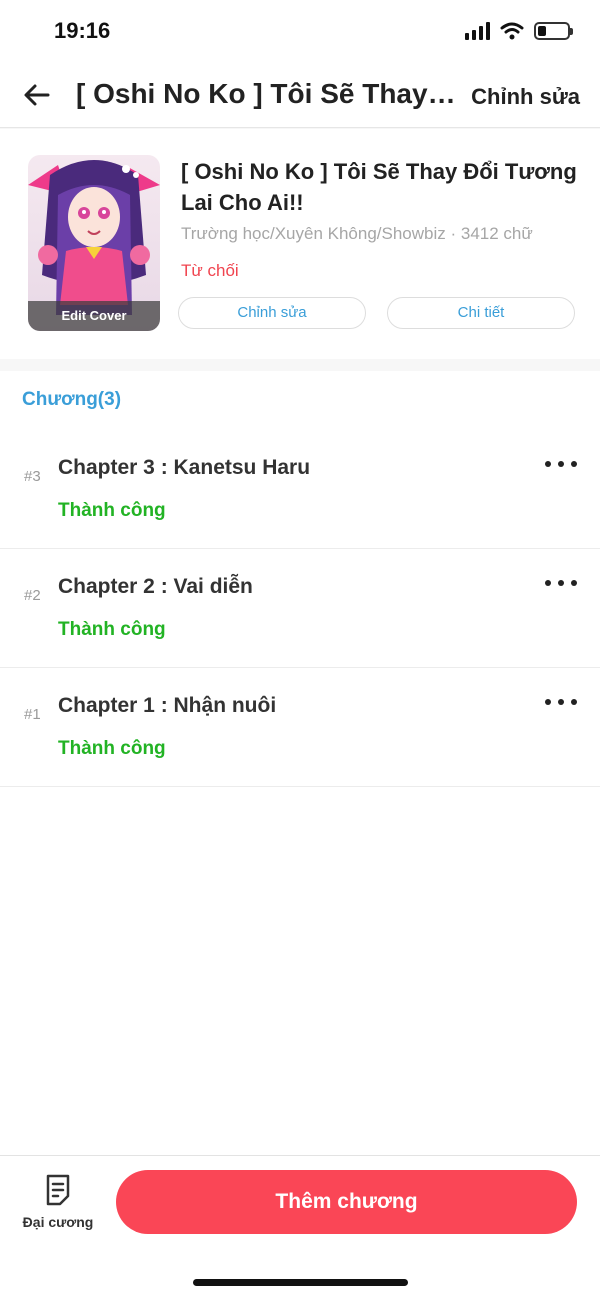 The width and height of the screenshot is (600, 1299). I want to click on chapter-title: Chapter 2 : Vai diễn, so click(155, 586).